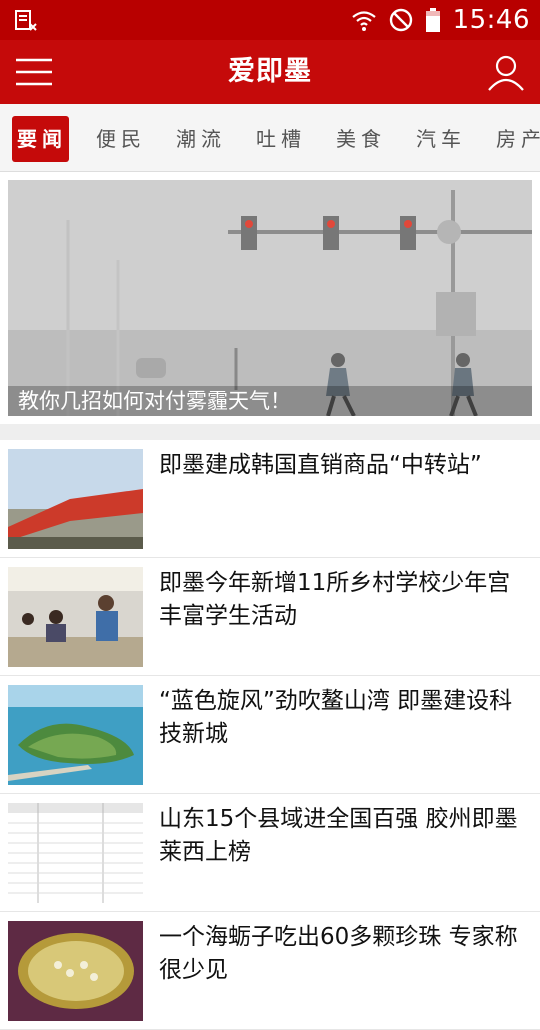 Image resolution: width=540 pixels, height=1030 pixels. I want to click on battery-icon, so click(432, 20).